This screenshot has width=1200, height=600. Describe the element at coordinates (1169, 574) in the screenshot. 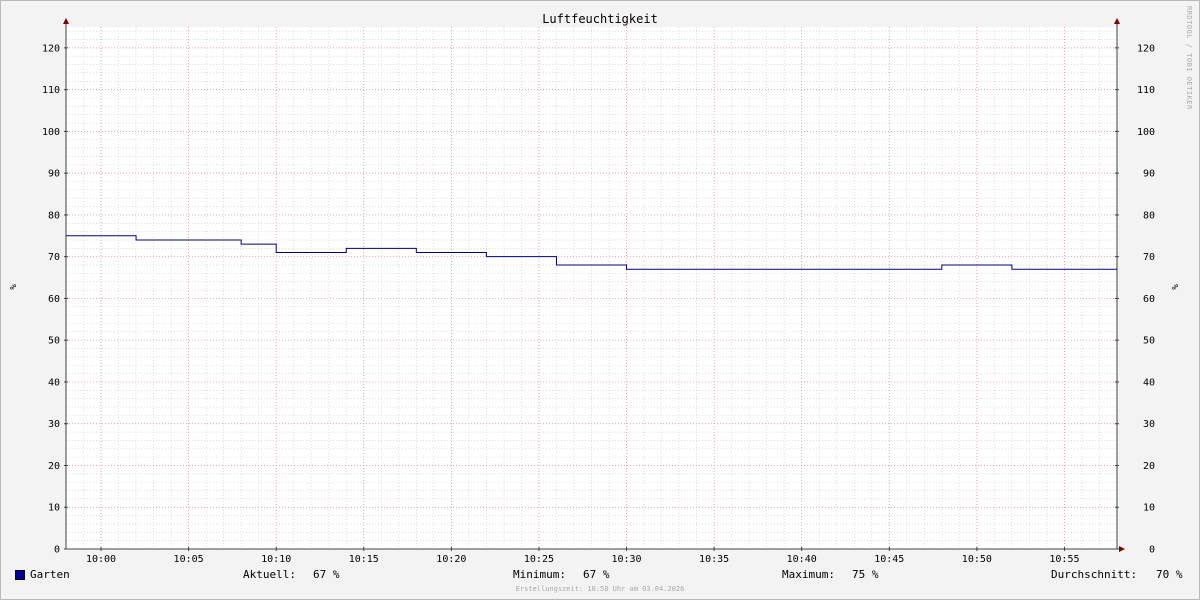

I see `legend-durchschnitt-value: 70 %` at that location.